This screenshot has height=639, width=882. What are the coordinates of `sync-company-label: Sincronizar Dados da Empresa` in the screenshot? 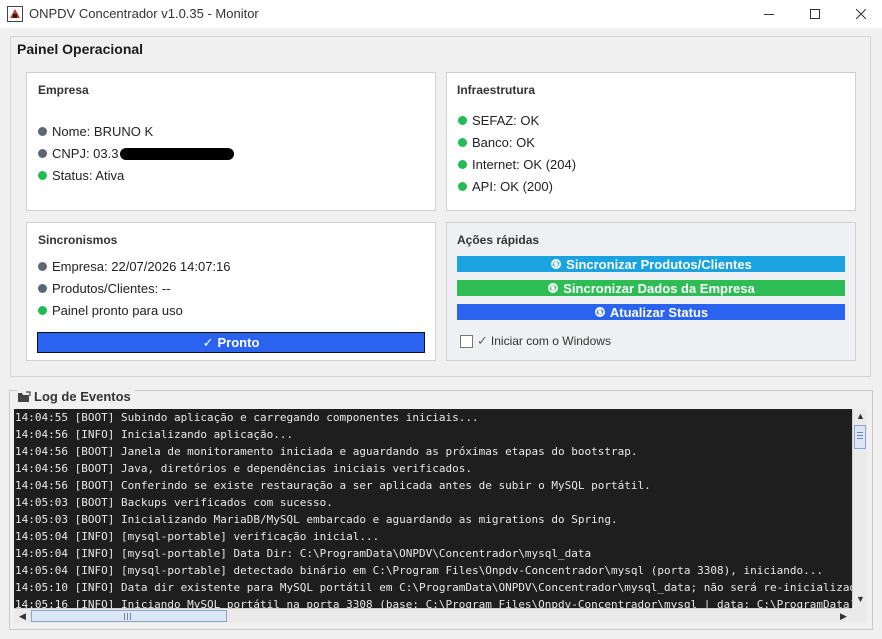 It's located at (659, 288).